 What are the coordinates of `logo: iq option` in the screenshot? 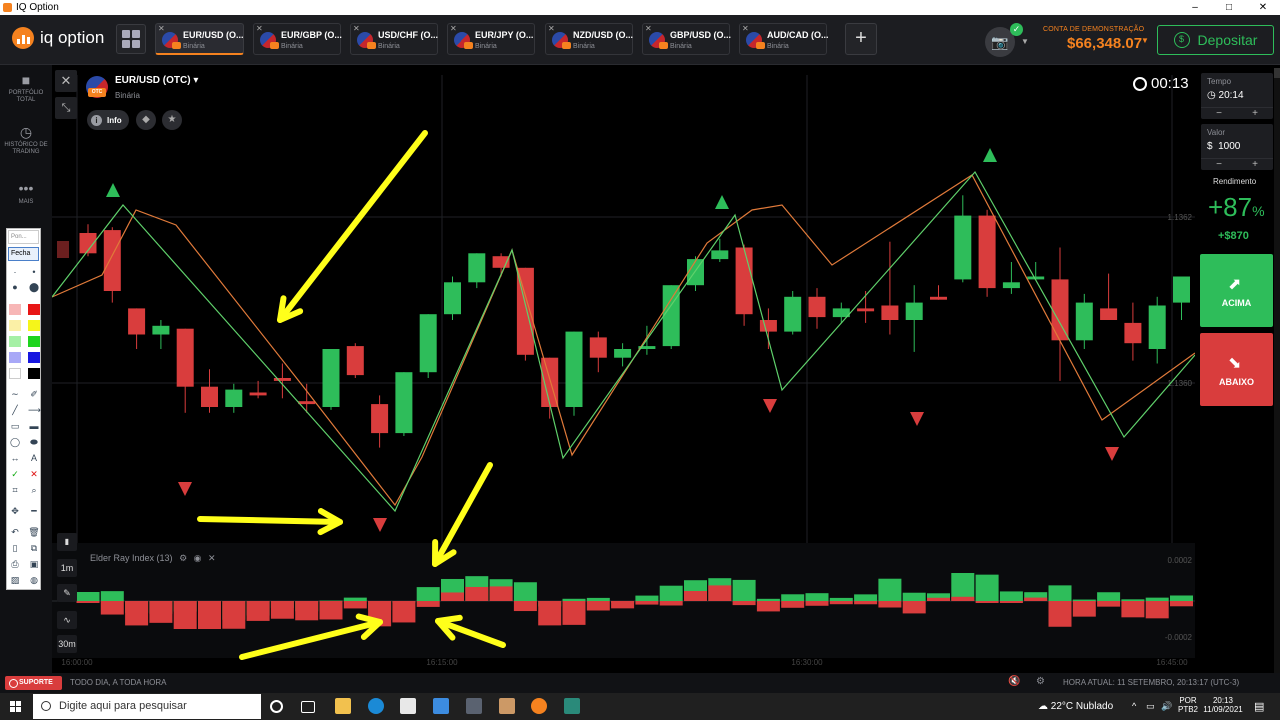 It's located at (58, 38).